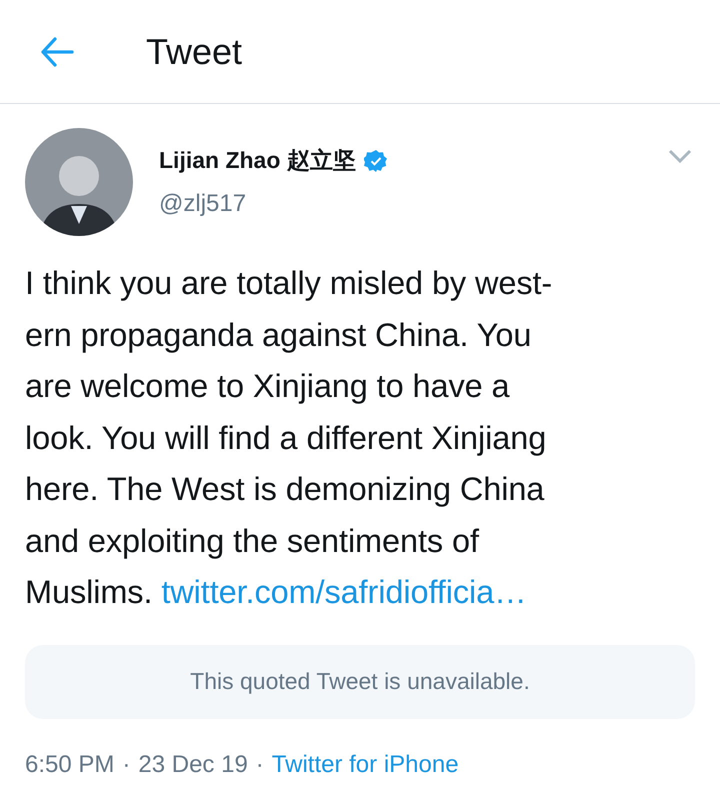 The width and height of the screenshot is (720, 806). Describe the element at coordinates (57, 51) in the screenshot. I see `back-arrow-icon` at that location.